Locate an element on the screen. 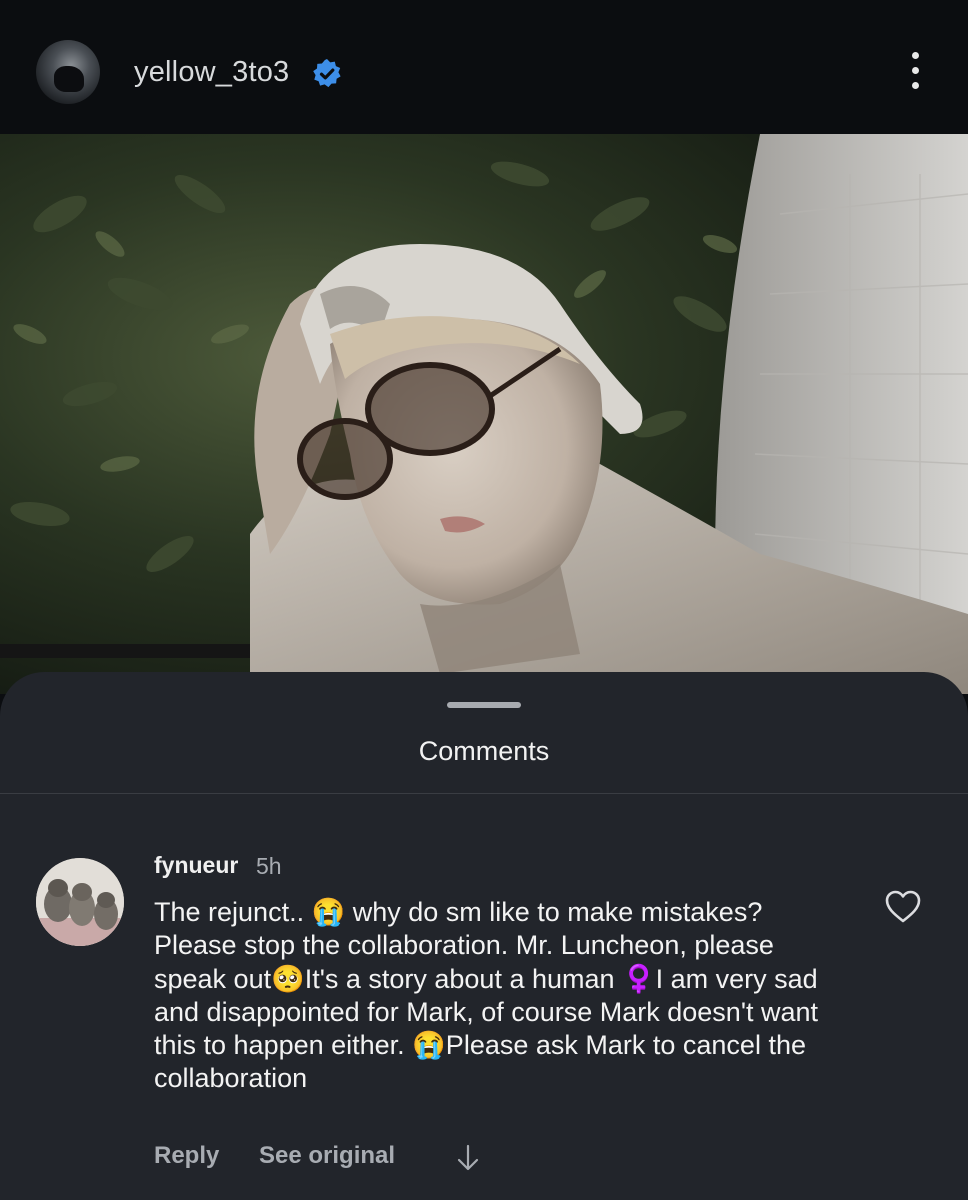  arrow-down-icon is located at coordinates (468, 1158).